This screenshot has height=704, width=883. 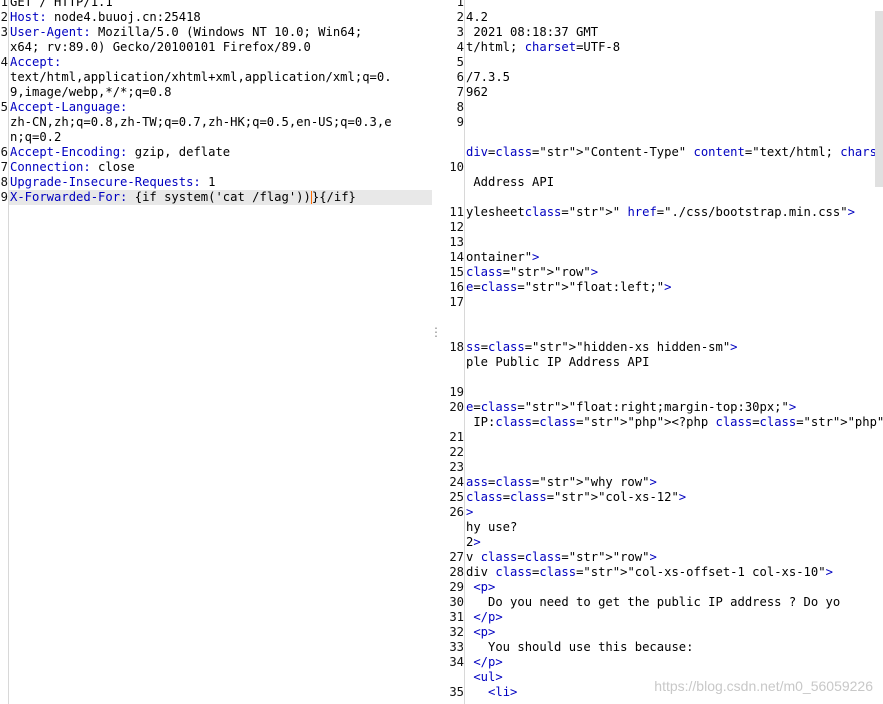 I want to click on response-line: </p>, so click(x=488, y=617).